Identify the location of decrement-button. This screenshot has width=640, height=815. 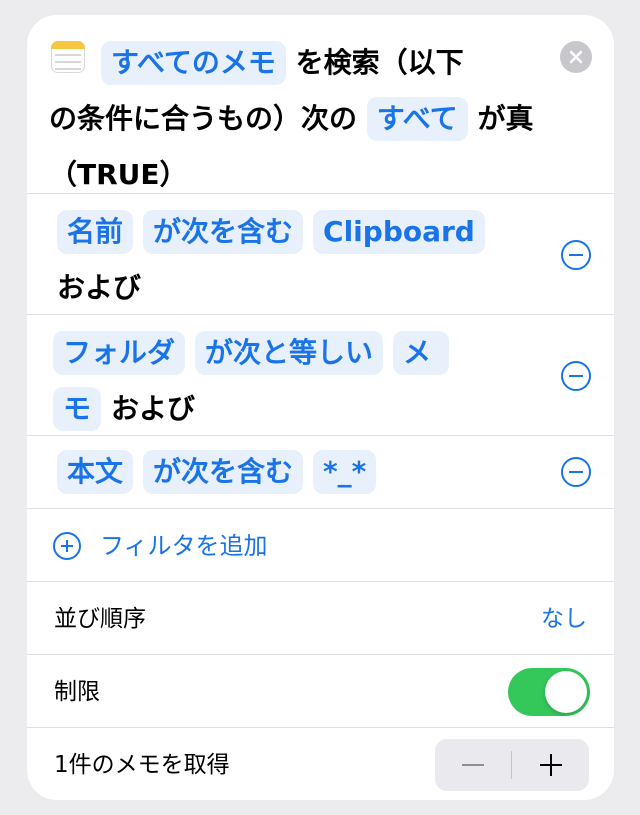
(473, 765).